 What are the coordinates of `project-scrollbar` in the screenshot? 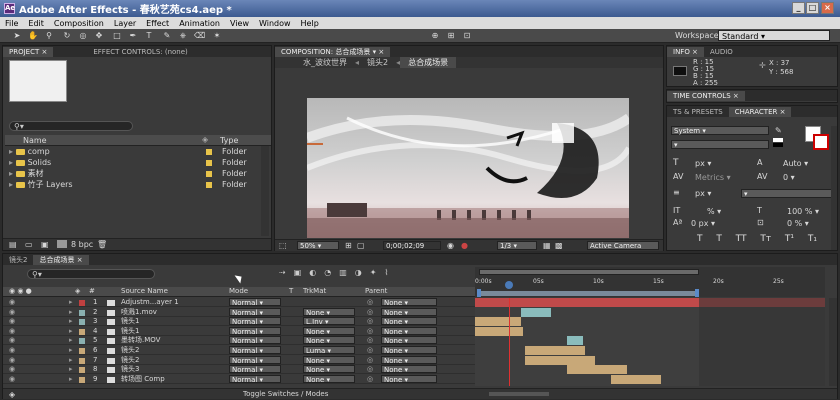 It's located at (265, 191).